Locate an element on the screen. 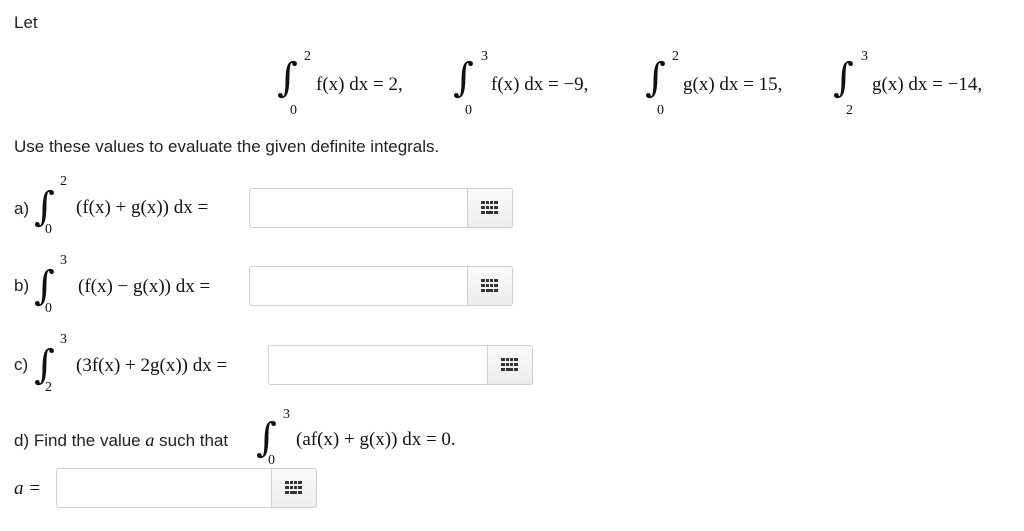  part-expression: (f(x) − g(x)) dx = is located at coordinates (144, 286).